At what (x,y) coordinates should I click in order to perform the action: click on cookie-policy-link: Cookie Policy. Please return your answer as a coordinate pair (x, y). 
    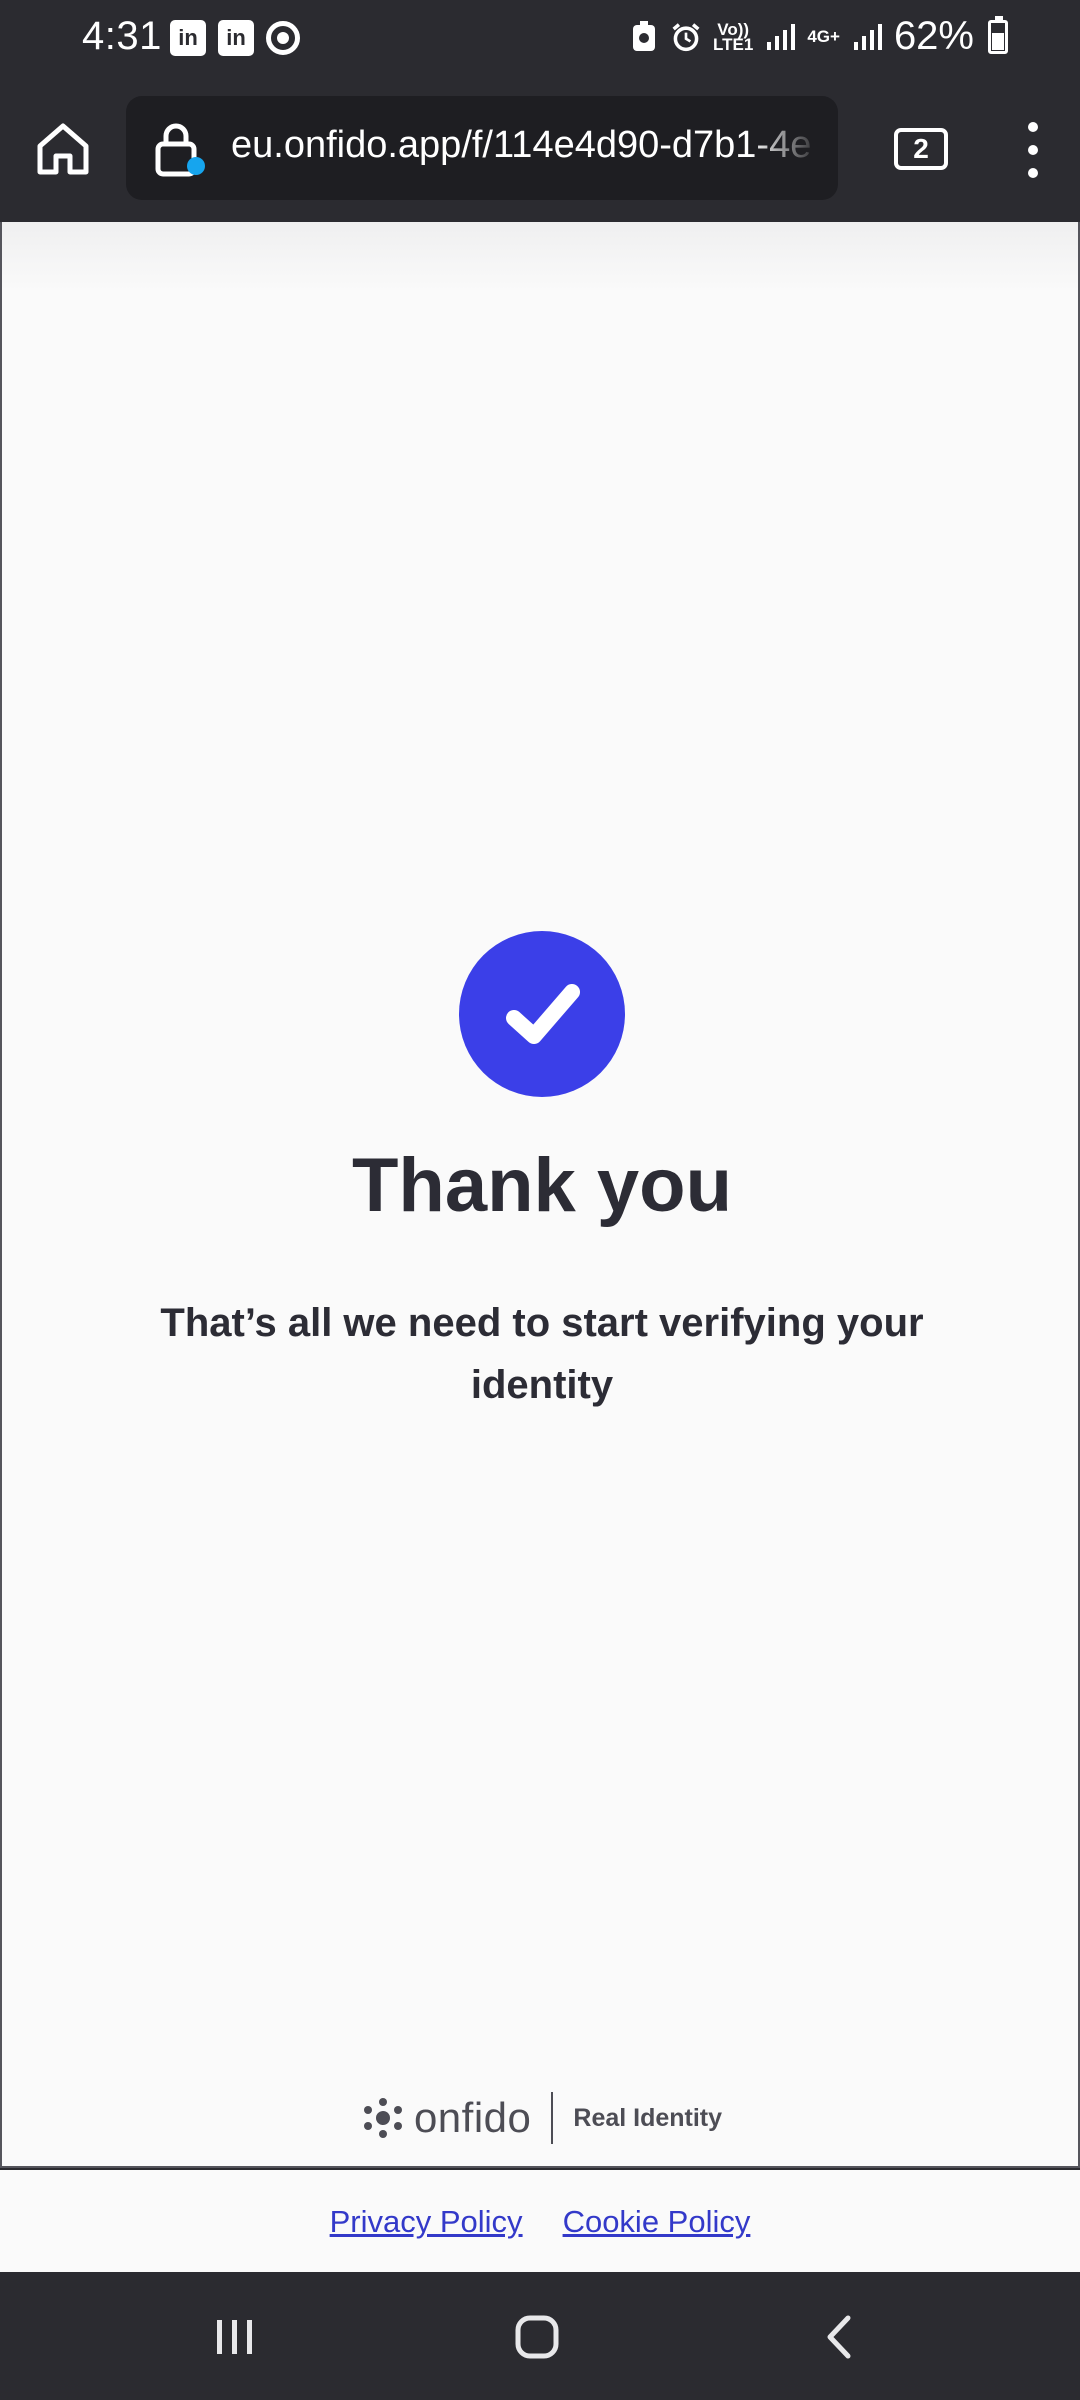
    Looking at the image, I should click on (657, 2222).